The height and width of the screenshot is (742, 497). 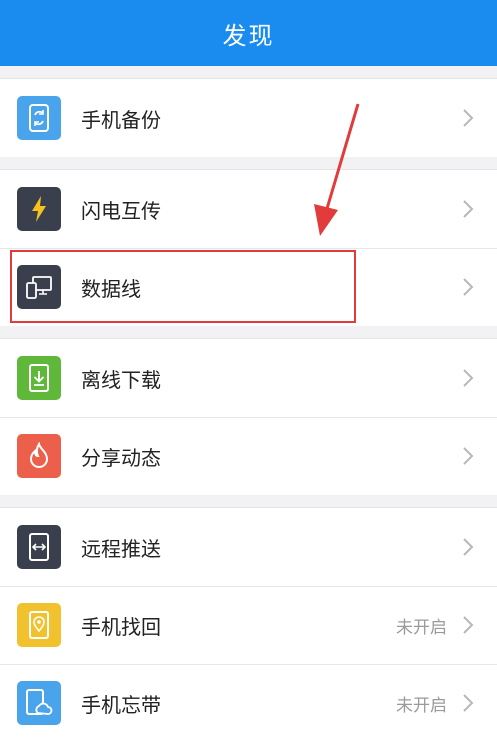 I want to click on menu-item-label: 手机找回, so click(x=121, y=626).